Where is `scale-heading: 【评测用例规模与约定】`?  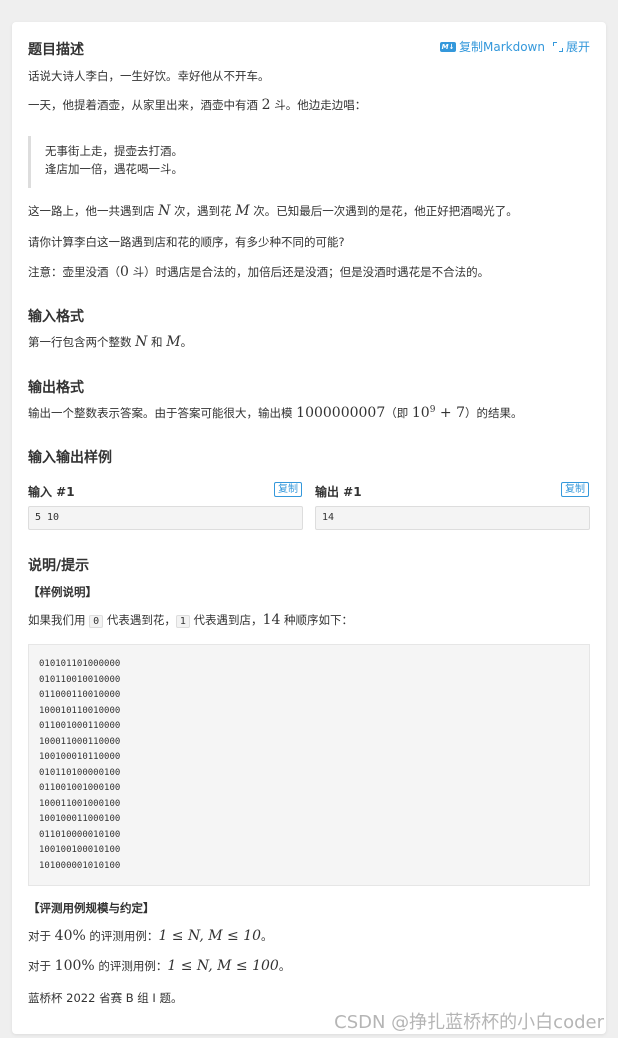 scale-heading: 【评测用例规模与约定】 is located at coordinates (91, 908).